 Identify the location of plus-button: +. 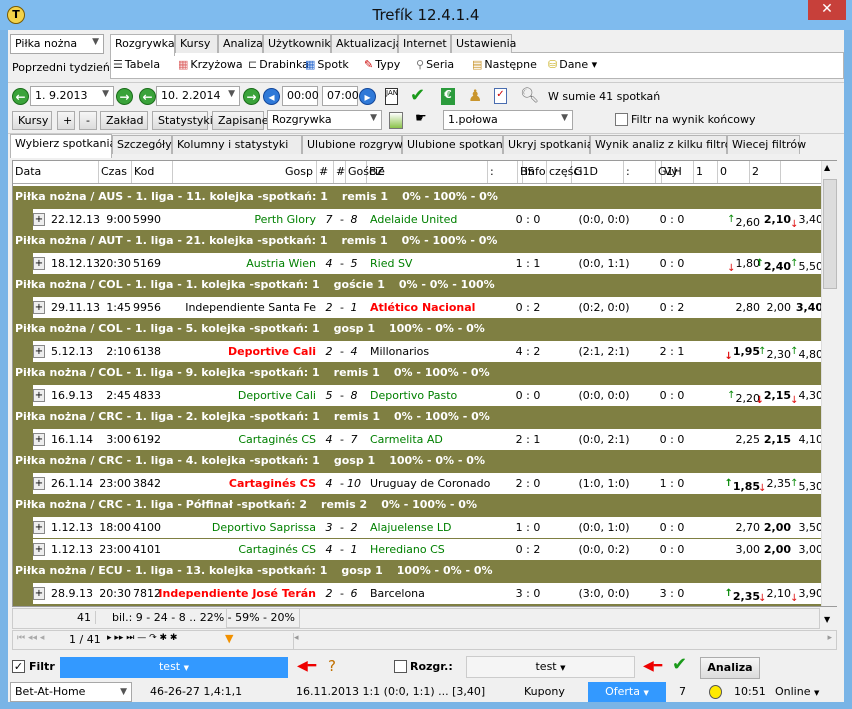
(66, 120).